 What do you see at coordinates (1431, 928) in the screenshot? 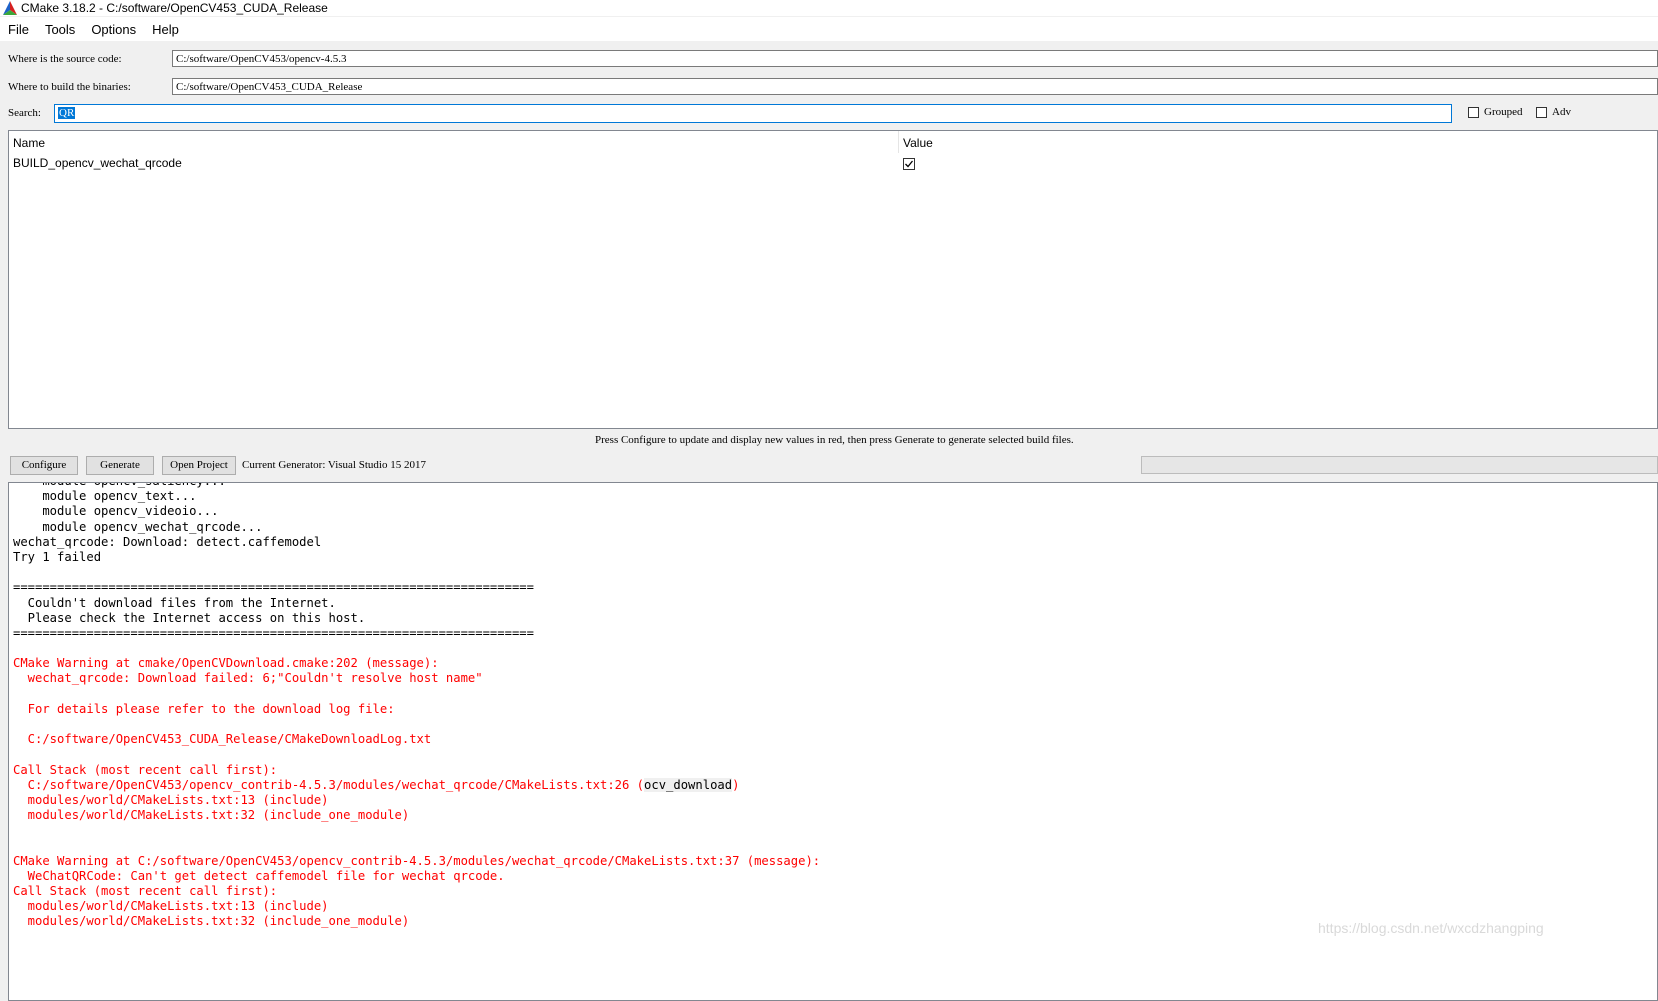
I see `watermark-url: https://blog.csdn.net/wxcdzhangping` at bounding box center [1431, 928].